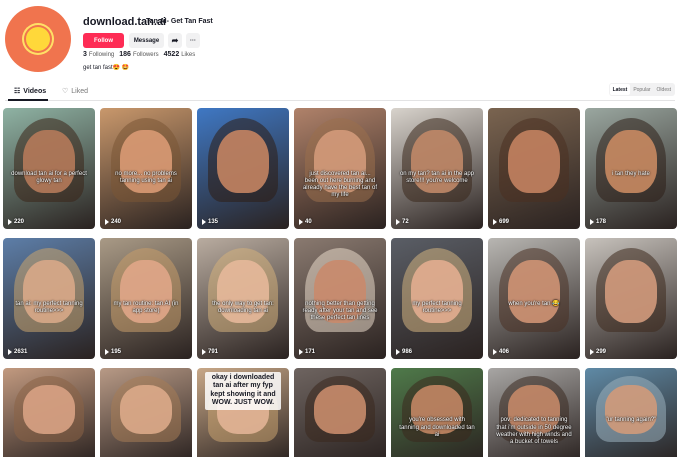 The height and width of the screenshot is (457, 680). I want to click on video-thumbnail: 135, so click(243, 168).